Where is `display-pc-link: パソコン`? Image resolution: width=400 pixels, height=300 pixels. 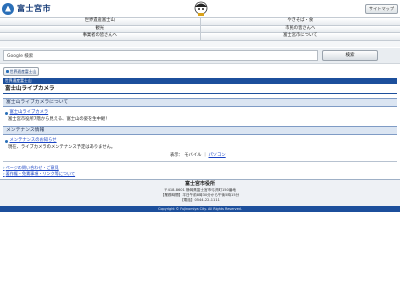 display-pc-link: パソコン is located at coordinates (217, 155).